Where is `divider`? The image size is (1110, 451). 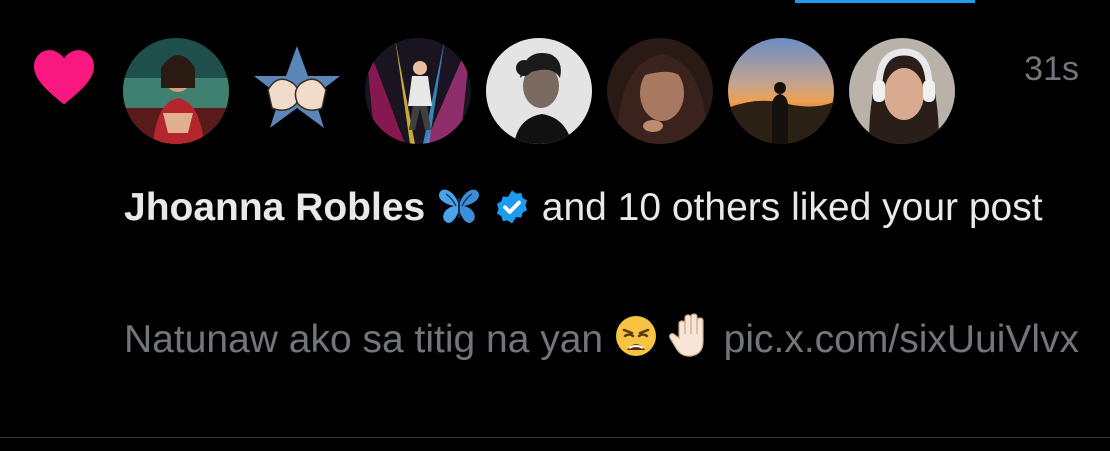 divider is located at coordinates (555, 437).